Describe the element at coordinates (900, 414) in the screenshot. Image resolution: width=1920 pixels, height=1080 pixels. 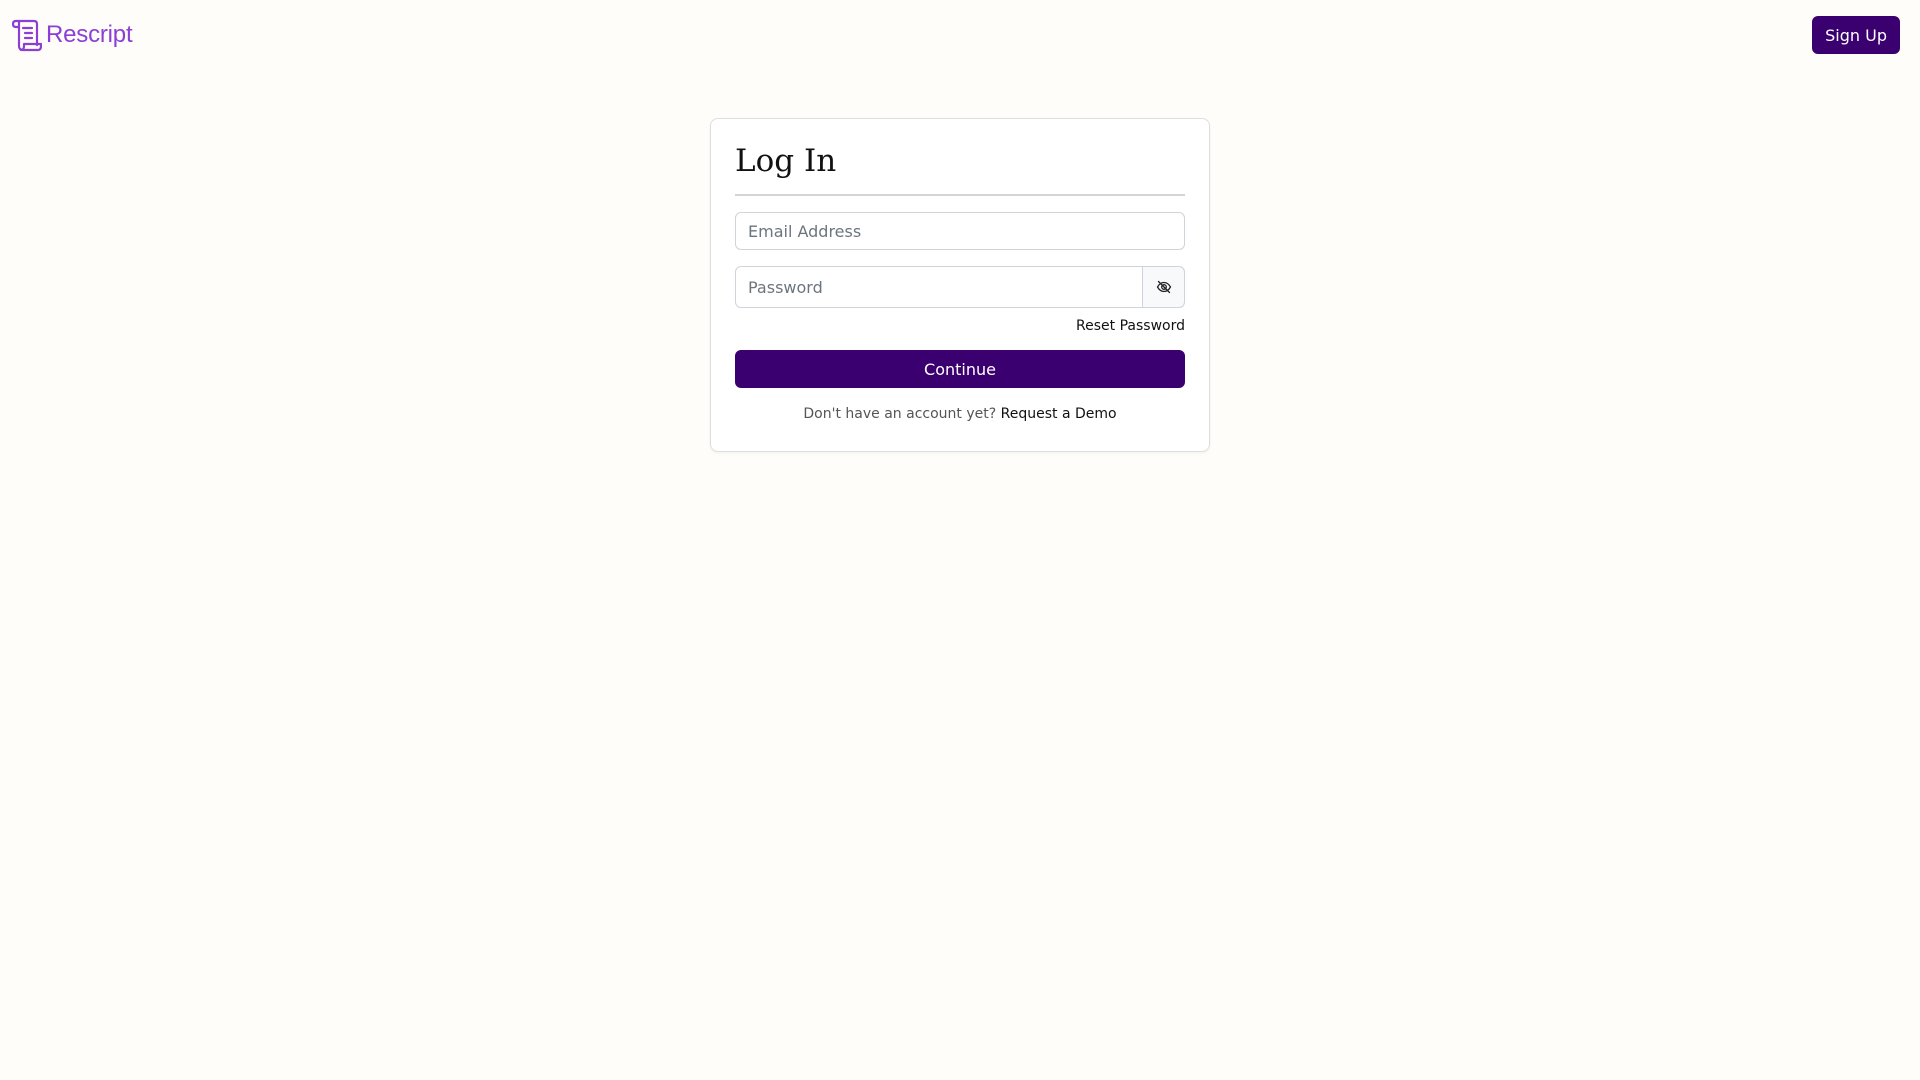
I see `no-account-text: Don't have an account yet?` at that location.